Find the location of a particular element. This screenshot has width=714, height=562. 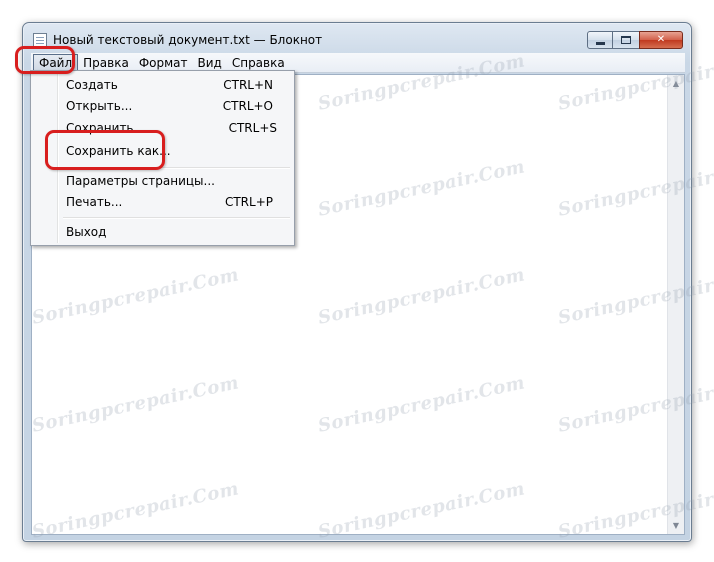

menu-help: Справка is located at coordinates (258, 63).